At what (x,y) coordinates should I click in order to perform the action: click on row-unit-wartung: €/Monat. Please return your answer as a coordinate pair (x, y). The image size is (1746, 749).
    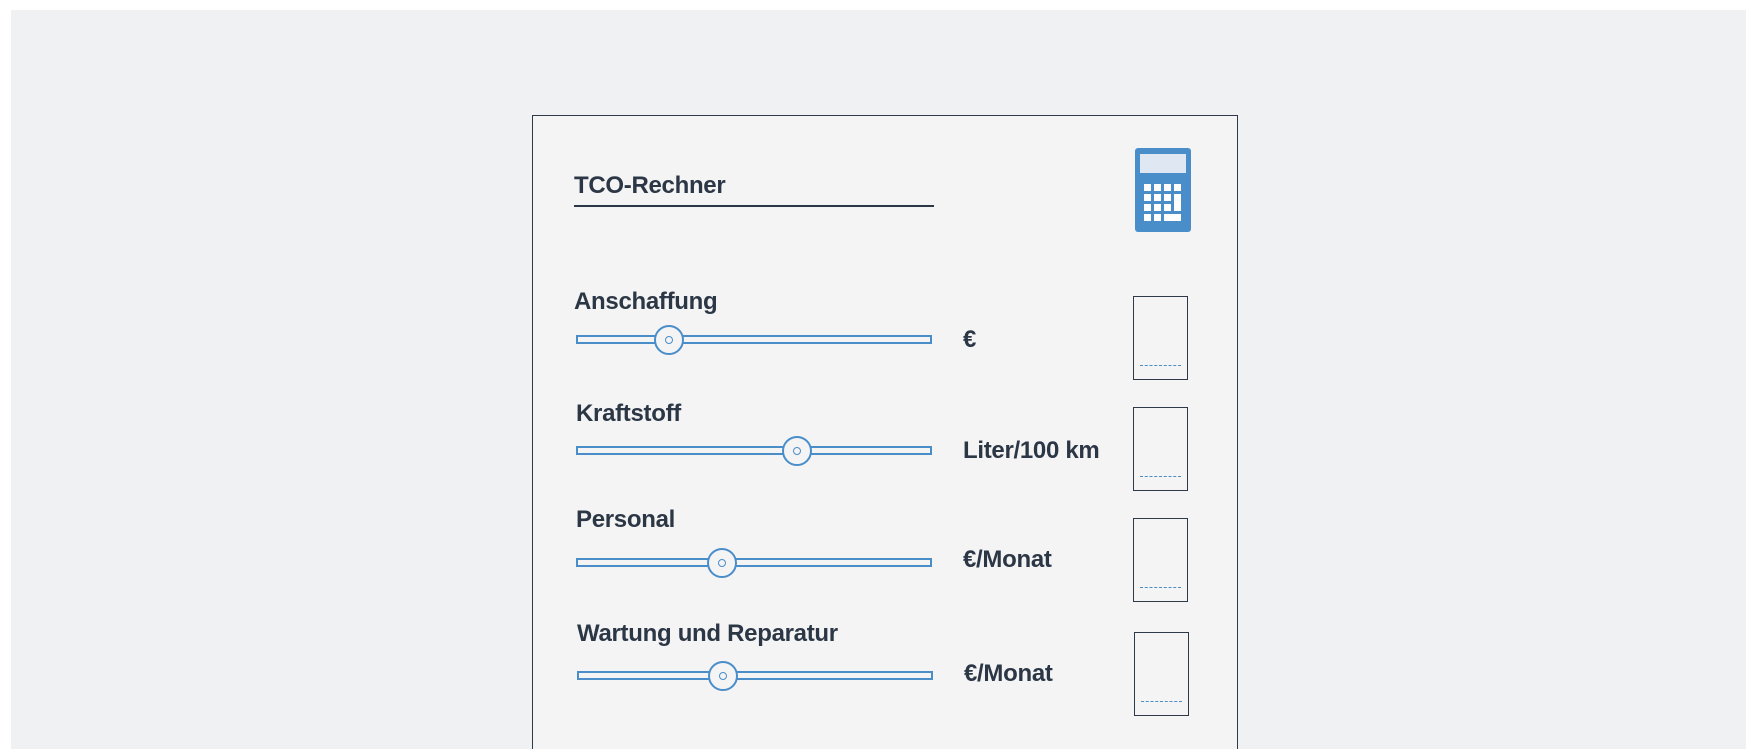
    Looking at the image, I should click on (1008, 673).